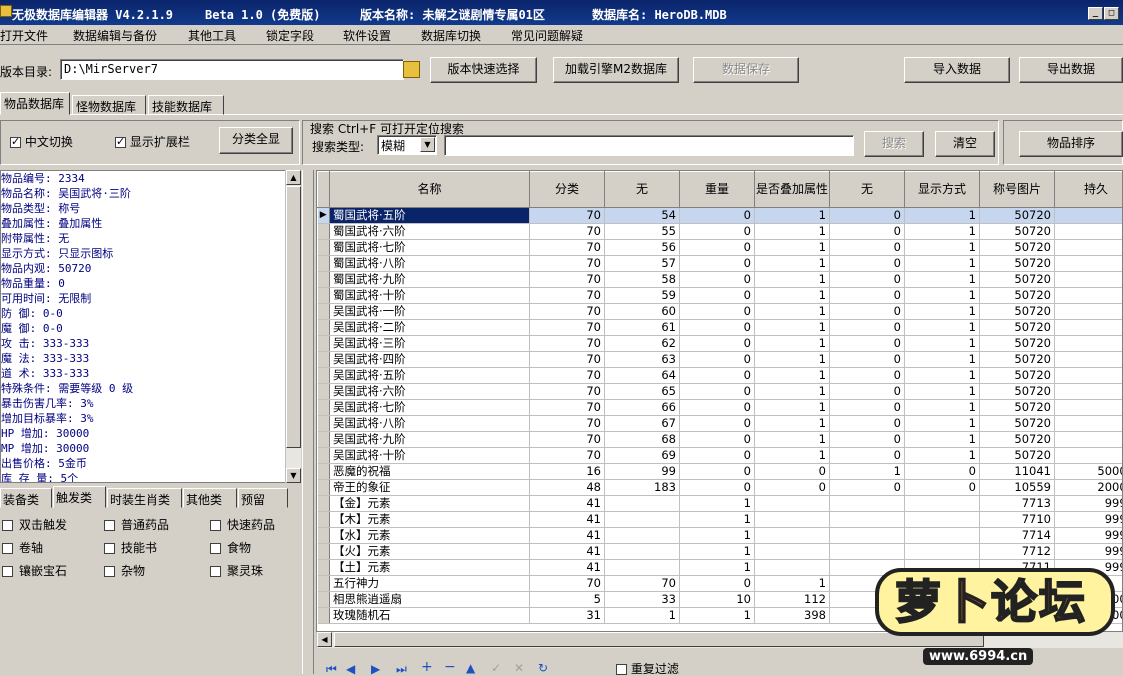 Image resolution: width=1123 pixels, height=676 pixels. Describe the element at coordinates (293, 177) in the screenshot. I see `scroll-up-icon: ▲` at that location.